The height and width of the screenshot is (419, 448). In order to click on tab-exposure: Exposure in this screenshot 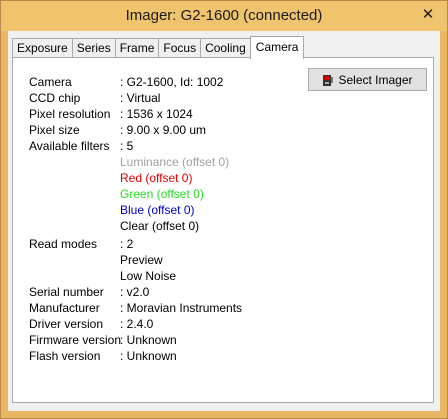, I will do `click(42, 48)`.